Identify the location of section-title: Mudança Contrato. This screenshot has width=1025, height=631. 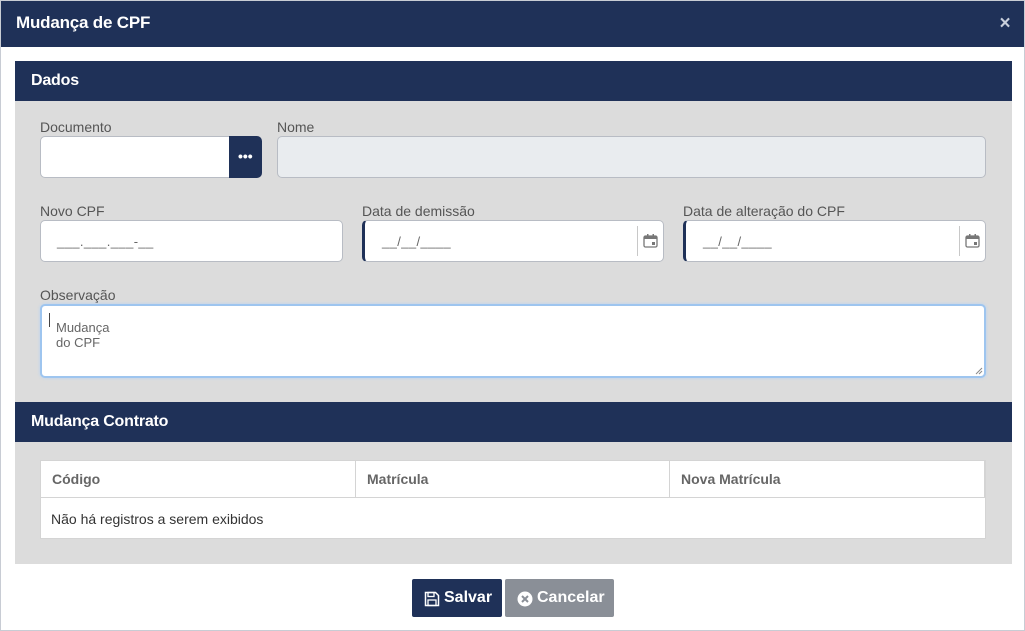
(100, 421).